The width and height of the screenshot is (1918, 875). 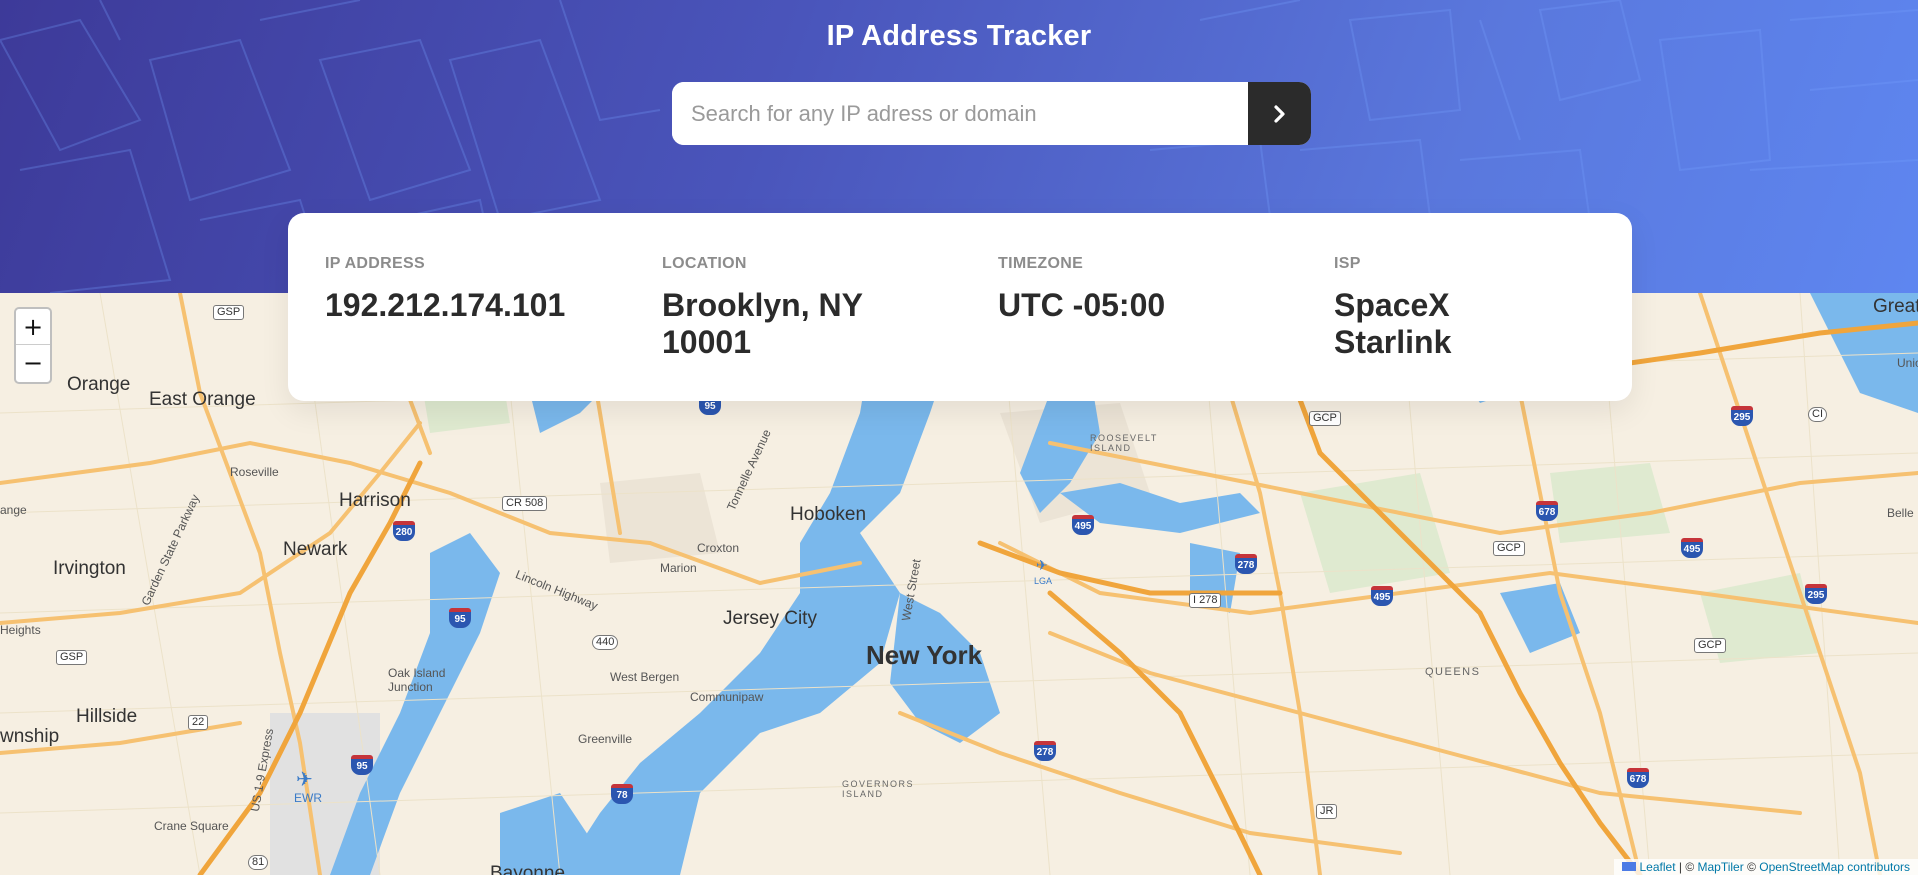 I want to click on map-label-ange: ange, so click(x=13, y=510).